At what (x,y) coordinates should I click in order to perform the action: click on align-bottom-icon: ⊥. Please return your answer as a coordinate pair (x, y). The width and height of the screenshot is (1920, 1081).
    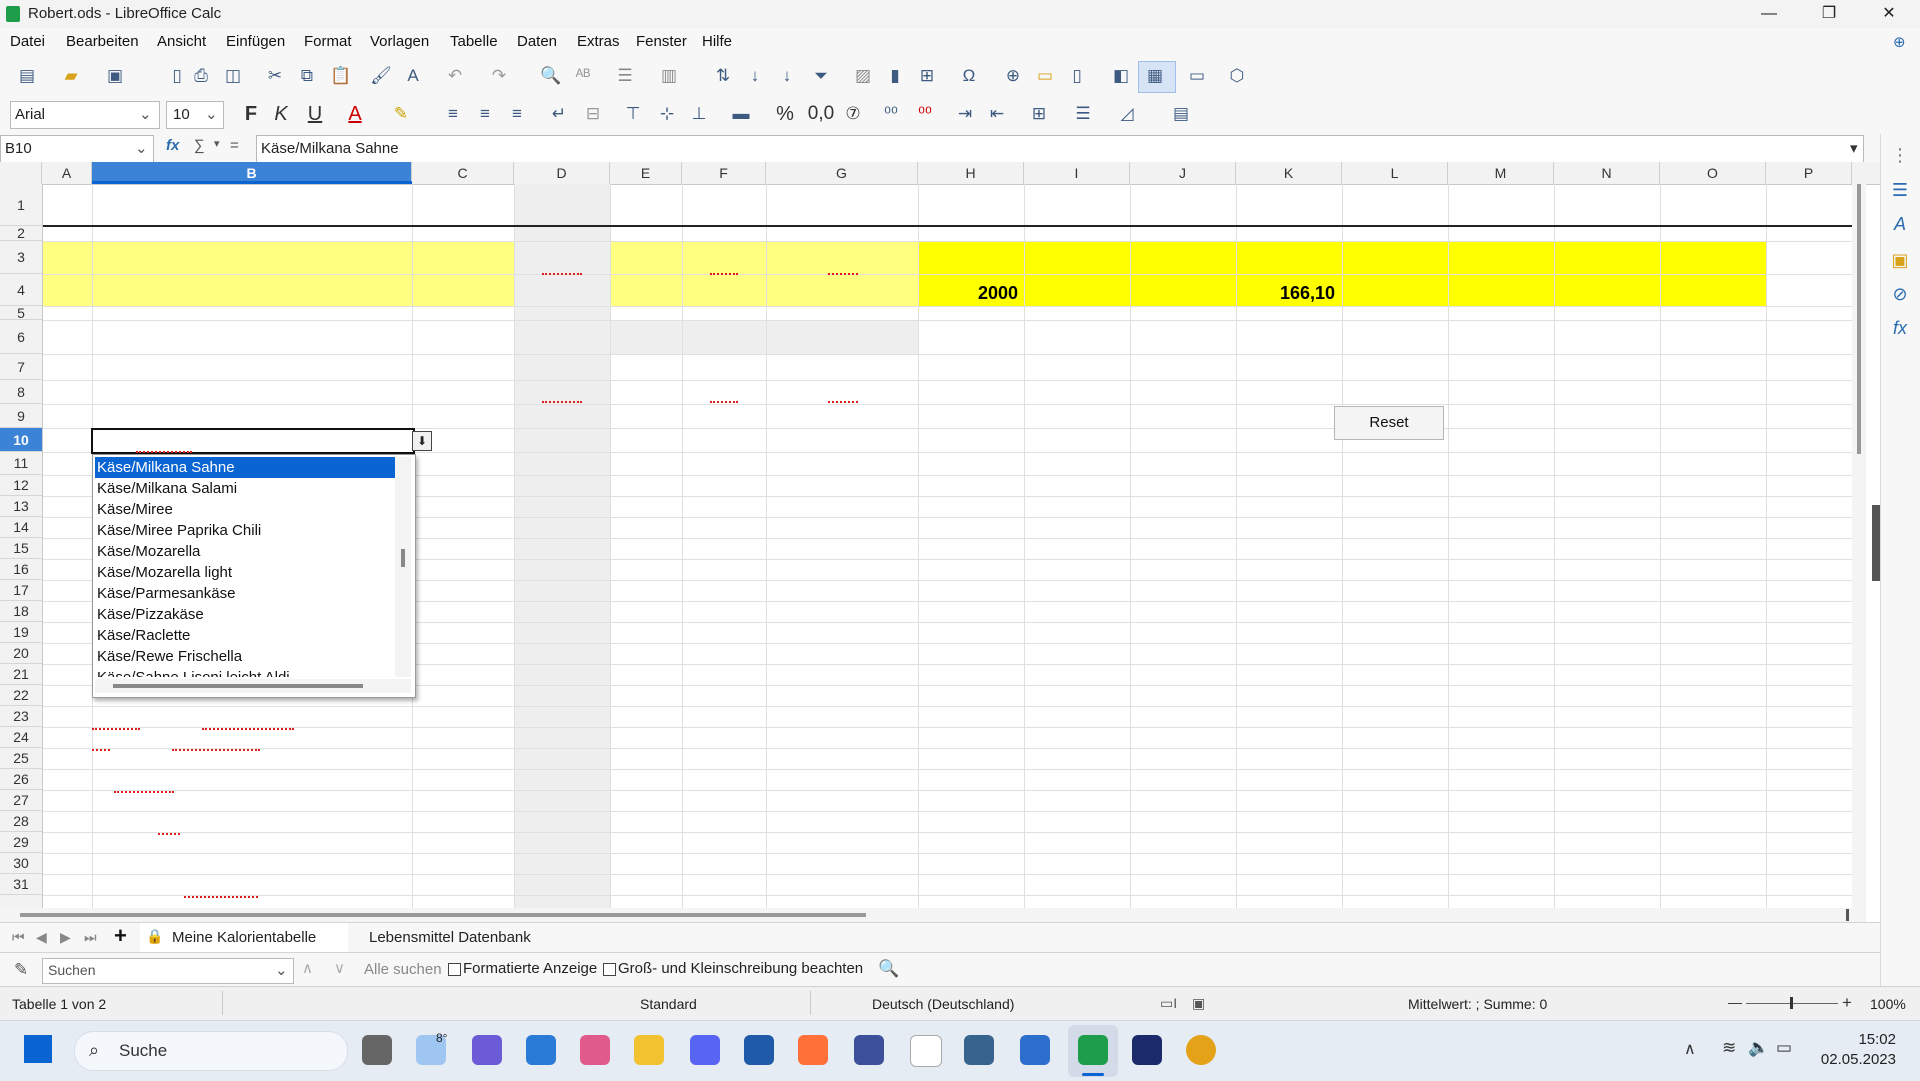
    Looking at the image, I should click on (699, 114).